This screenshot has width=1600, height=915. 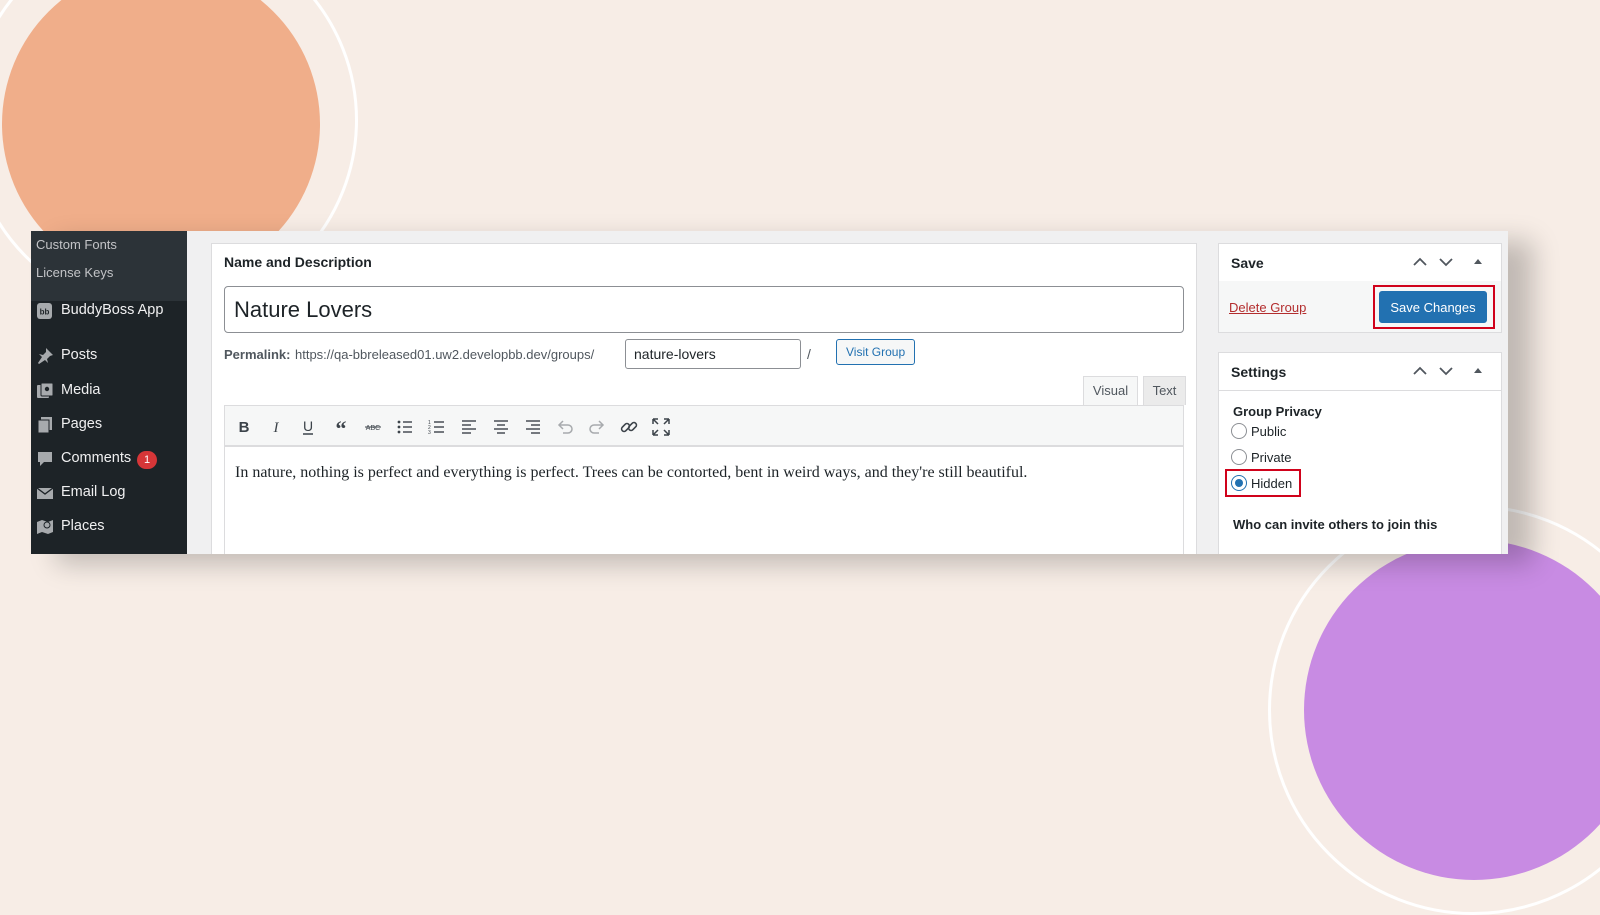 I want to click on fullscreen-icon, so click(x=661, y=427).